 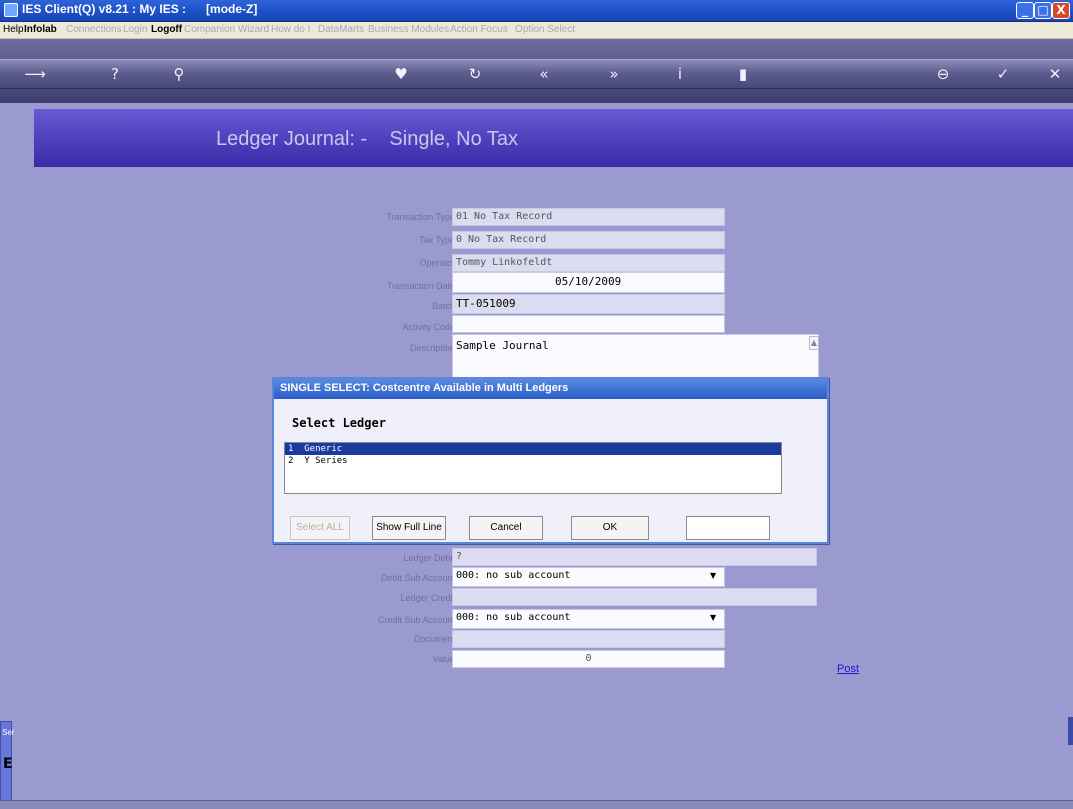 I want to click on menu-datamarts: DataMarts, so click(x=341, y=29).